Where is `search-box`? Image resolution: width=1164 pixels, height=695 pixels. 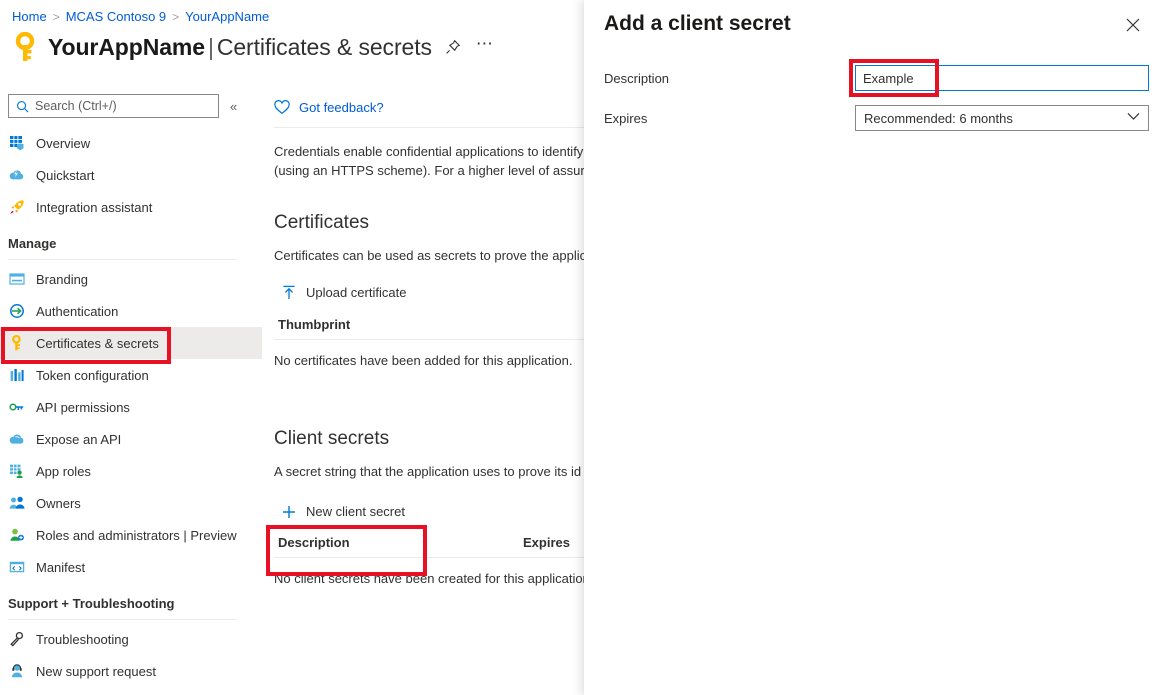
search-box is located at coordinates (113, 106).